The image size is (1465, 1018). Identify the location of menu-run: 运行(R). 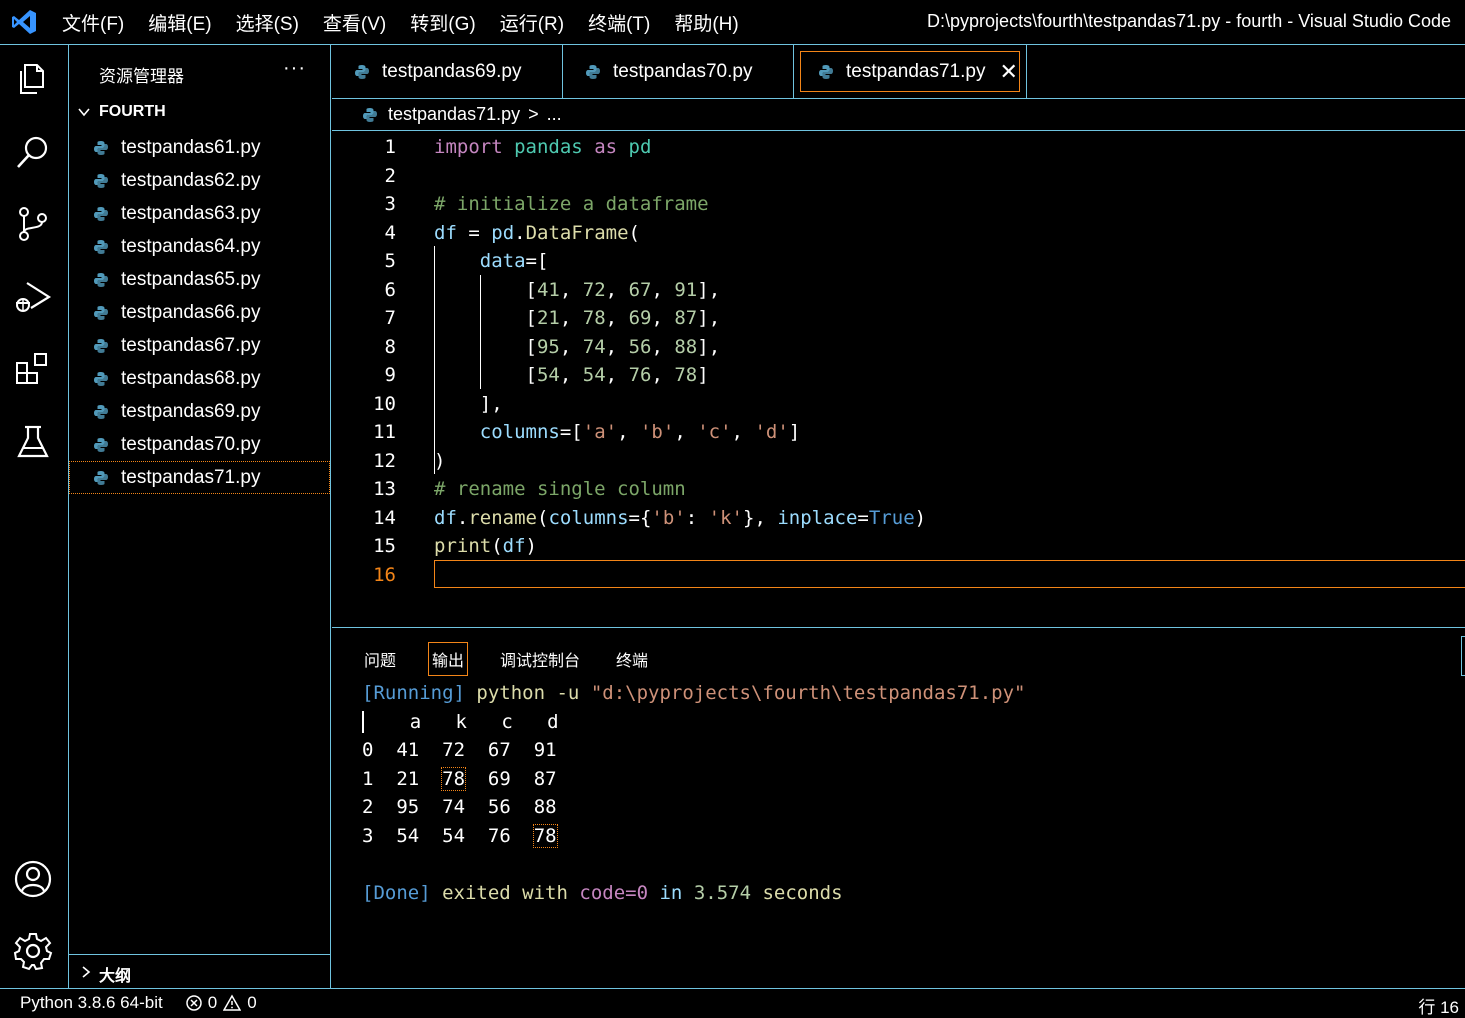
(532, 22).